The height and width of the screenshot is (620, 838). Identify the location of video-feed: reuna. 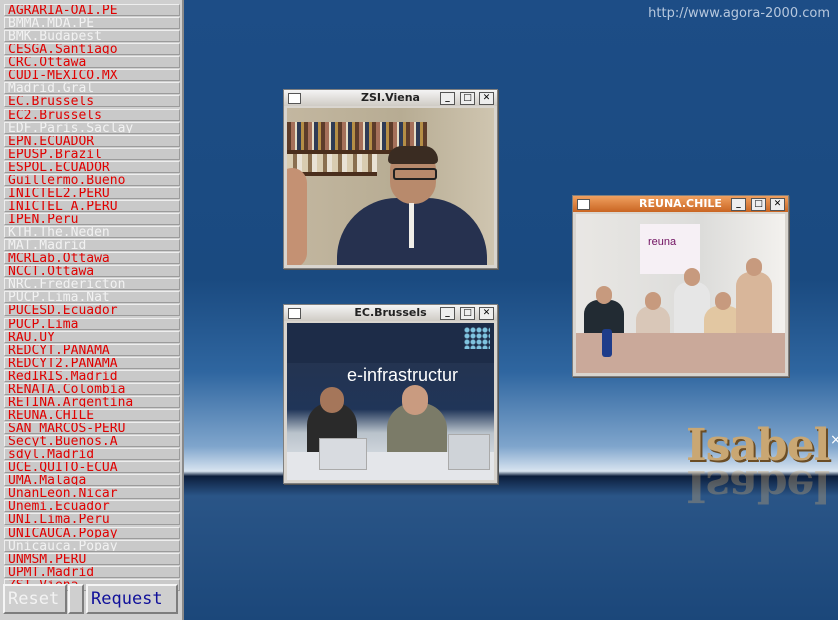
(680, 293).